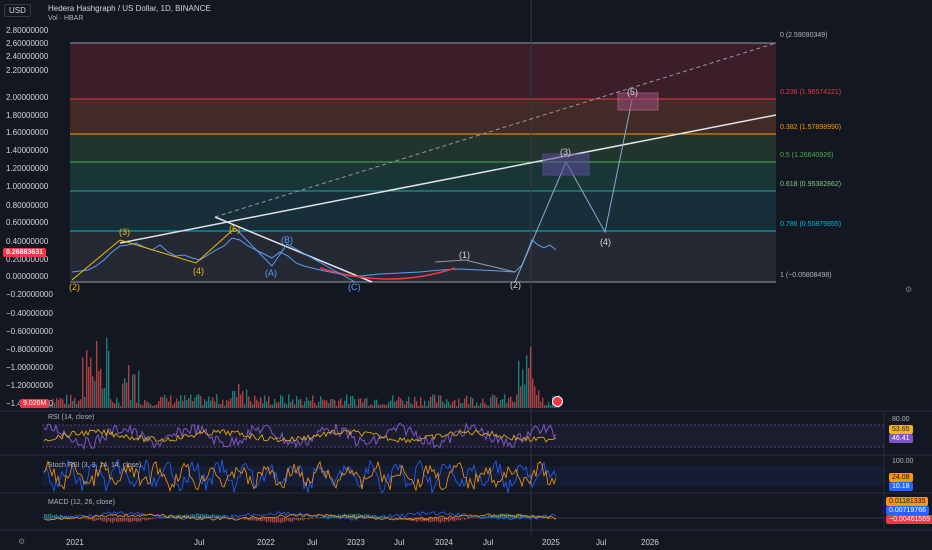  What do you see at coordinates (27, 70) in the screenshot?
I see `price-tick: 2.20000000` at bounding box center [27, 70].